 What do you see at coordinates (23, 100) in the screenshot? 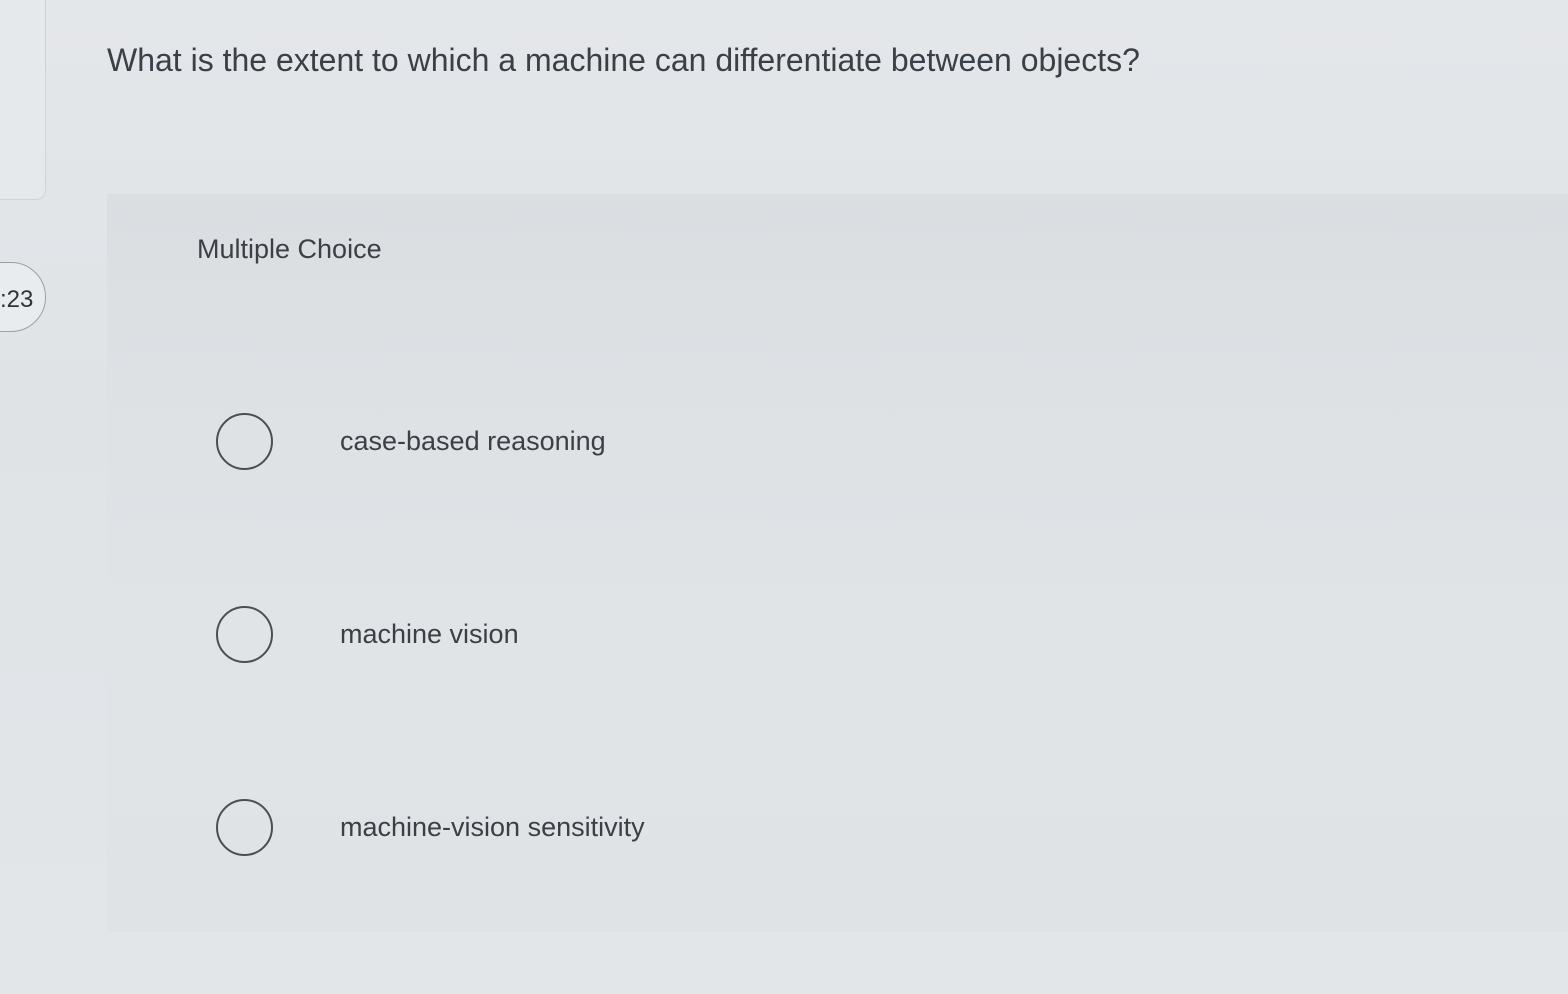
I see `side-panel-edge` at bounding box center [23, 100].